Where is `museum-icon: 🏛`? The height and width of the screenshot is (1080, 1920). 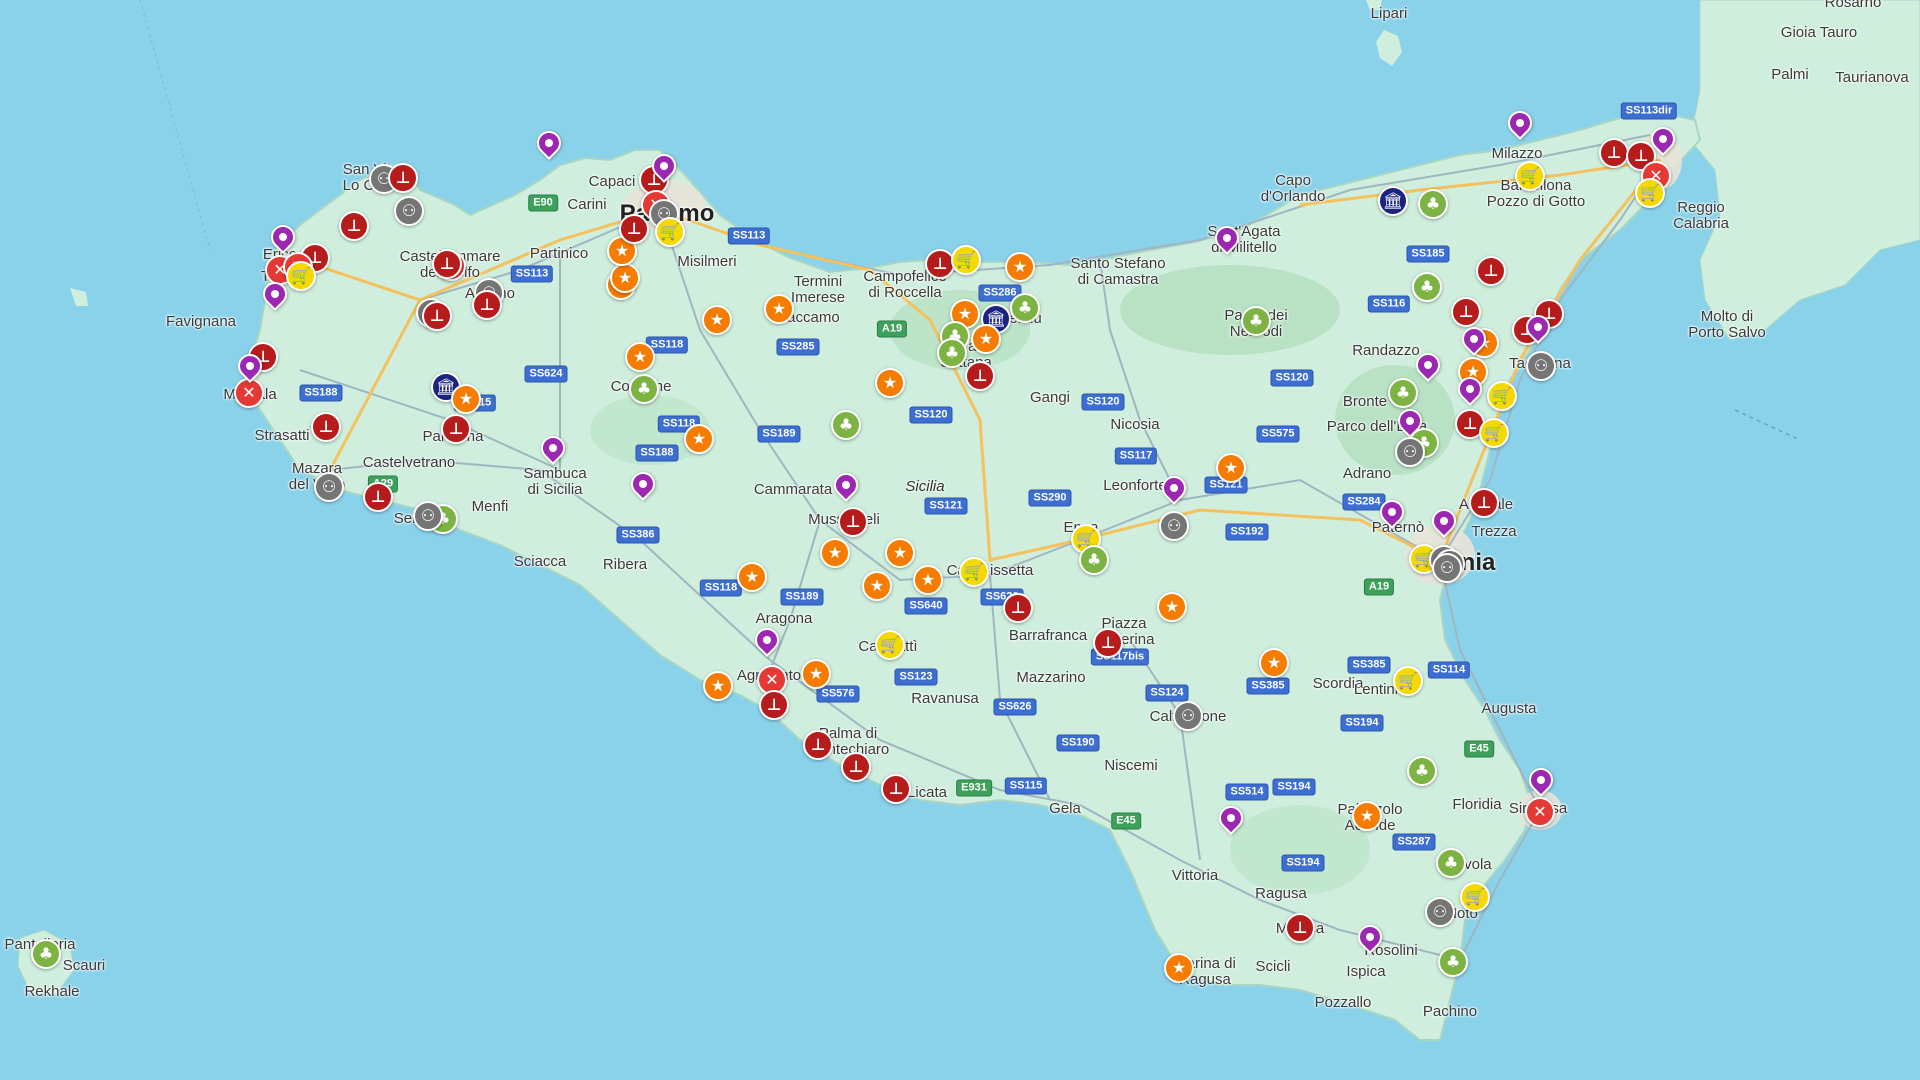 museum-icon: 🏛 is located at coordinates (1393, 200).